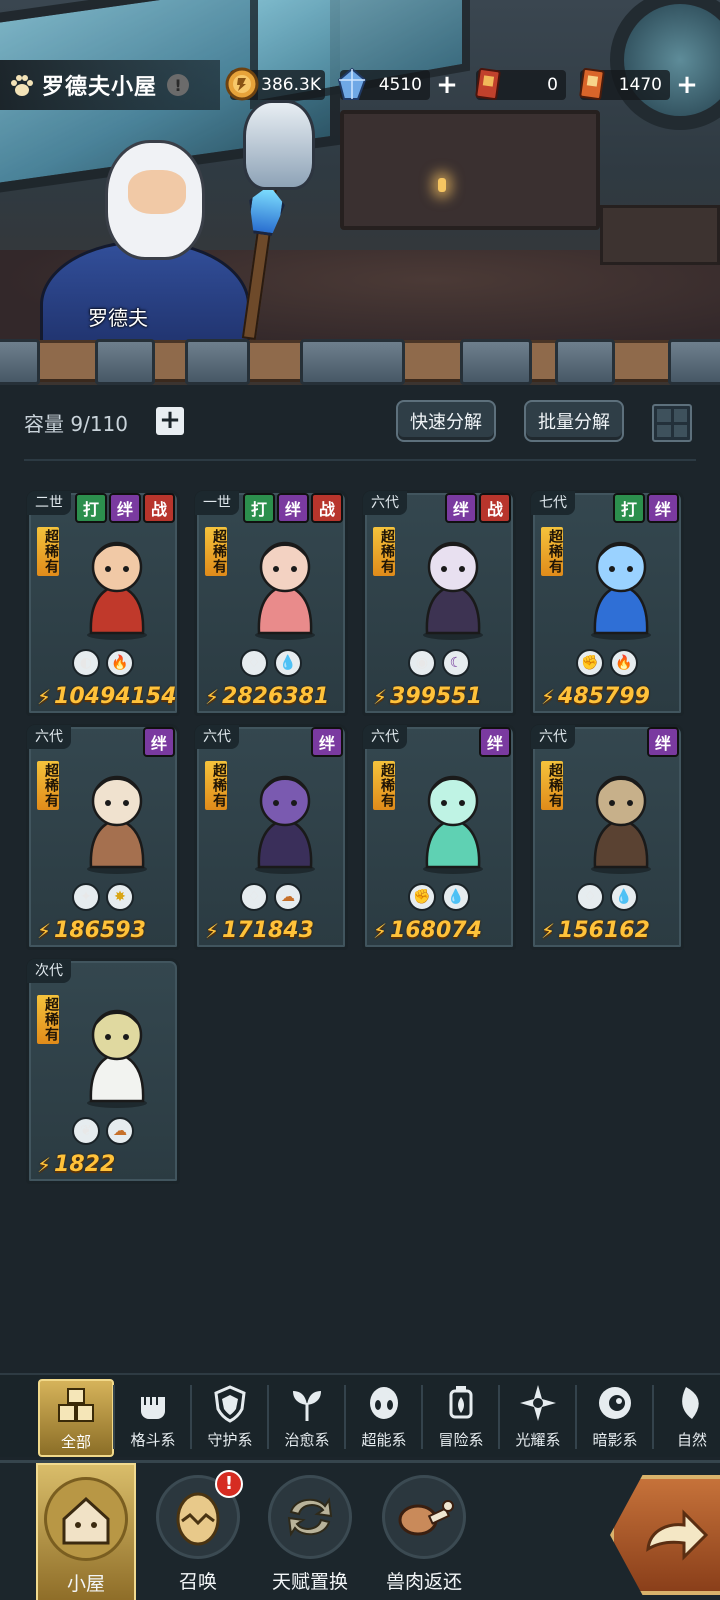 The width and height of the screenshot is (720, 1600). I want to click on staff-gem, so click(266, 210).